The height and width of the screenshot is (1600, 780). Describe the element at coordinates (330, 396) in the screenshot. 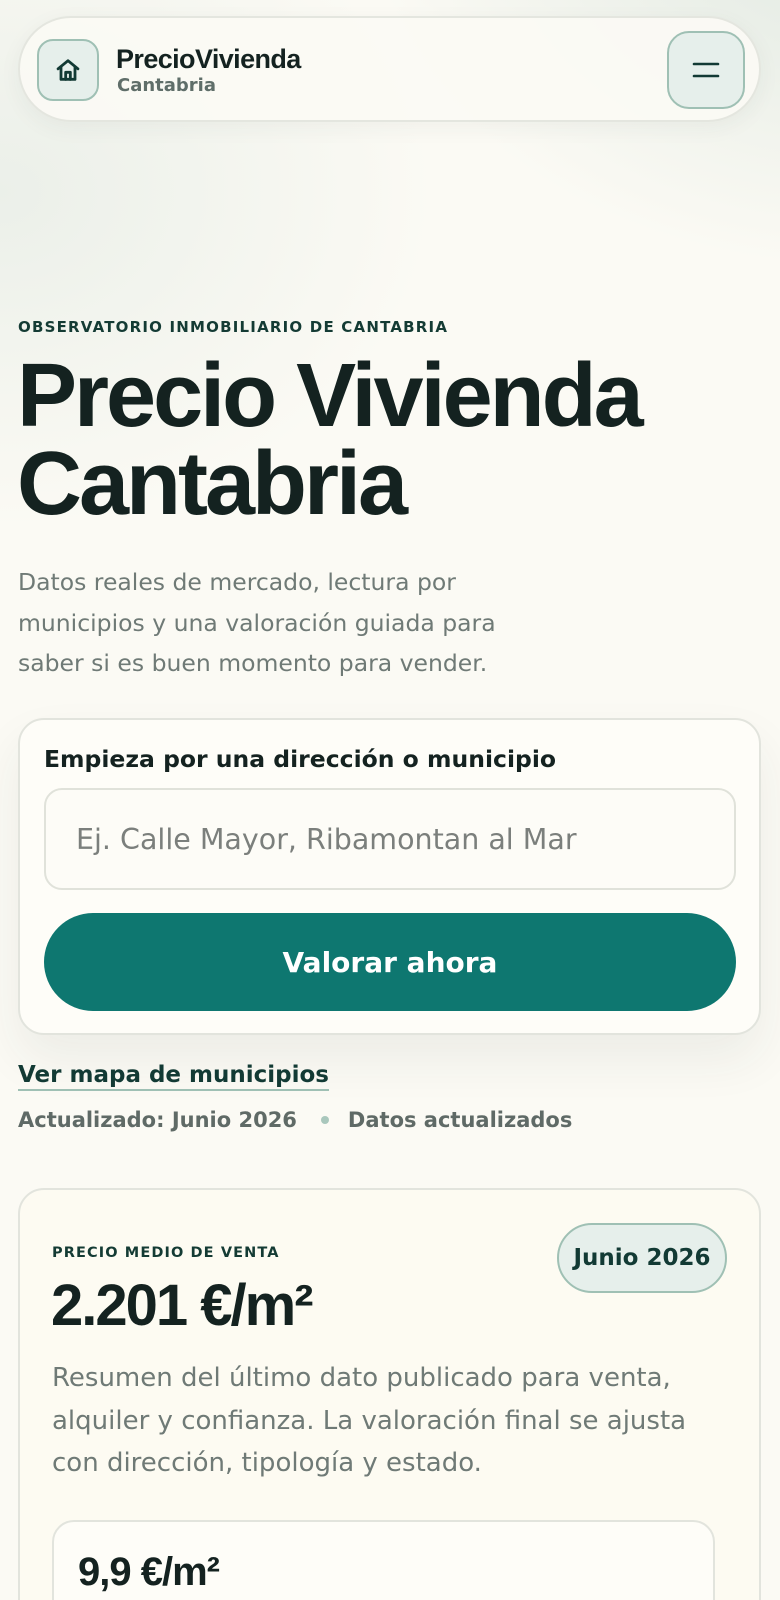

I see `page-title-line-1: Precio Vivienda` at that location.